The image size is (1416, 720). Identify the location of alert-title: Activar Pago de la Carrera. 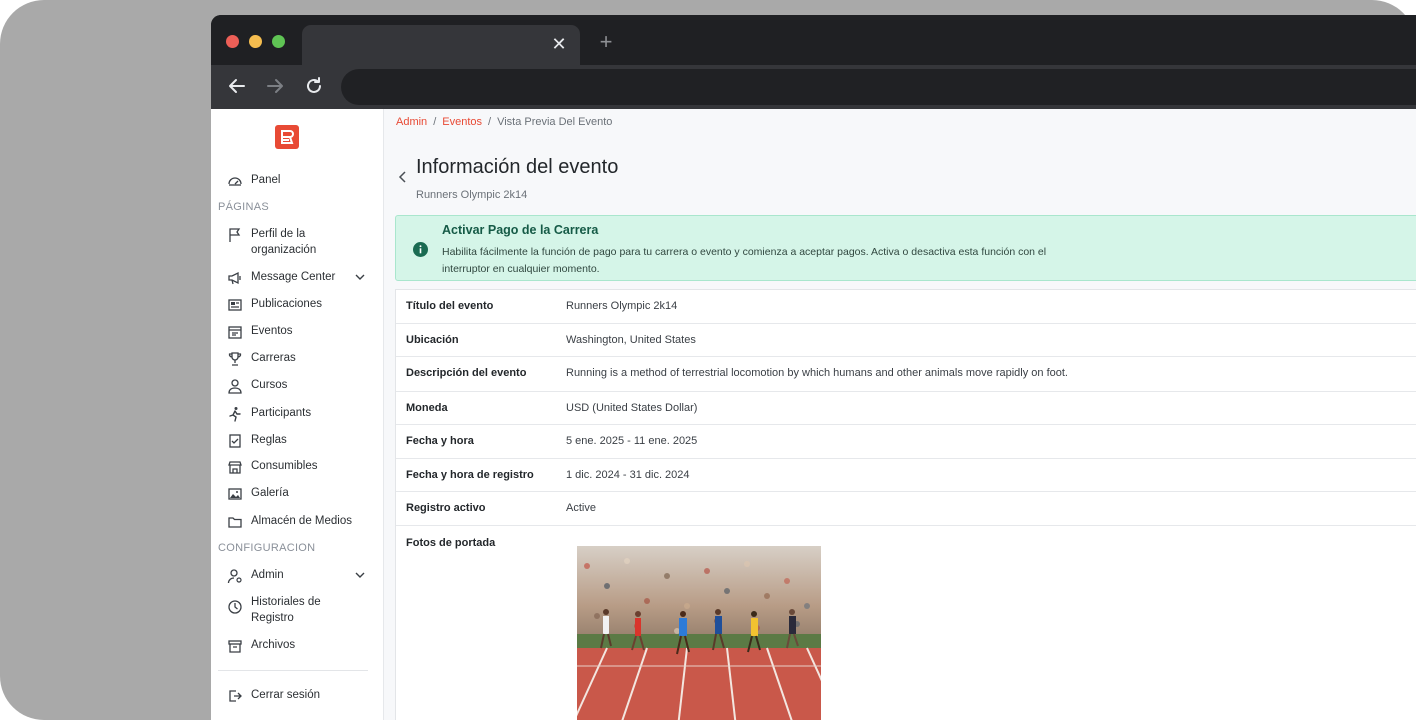
(520, 230).